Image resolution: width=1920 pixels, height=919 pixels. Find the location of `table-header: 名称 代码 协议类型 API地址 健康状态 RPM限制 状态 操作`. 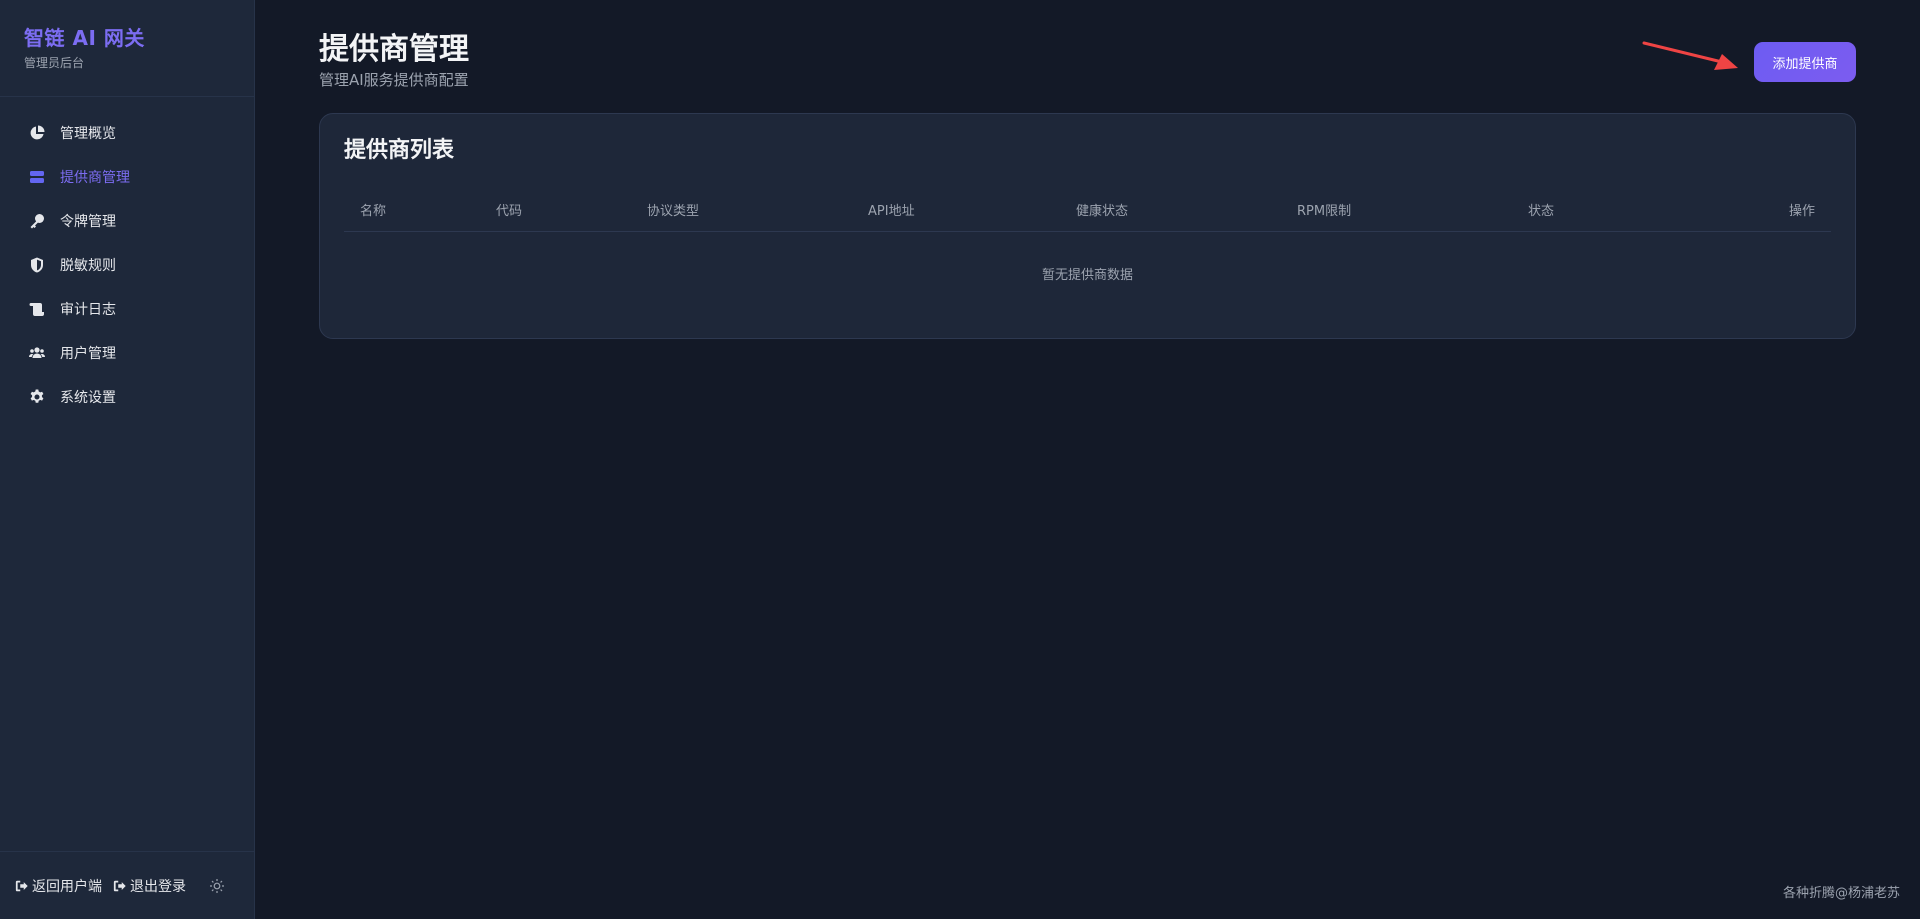

table-header: 名称 代码 协议类型 API地址 健康状态 RPM限制 状态 操作 is located at coordinates (1087, 210).